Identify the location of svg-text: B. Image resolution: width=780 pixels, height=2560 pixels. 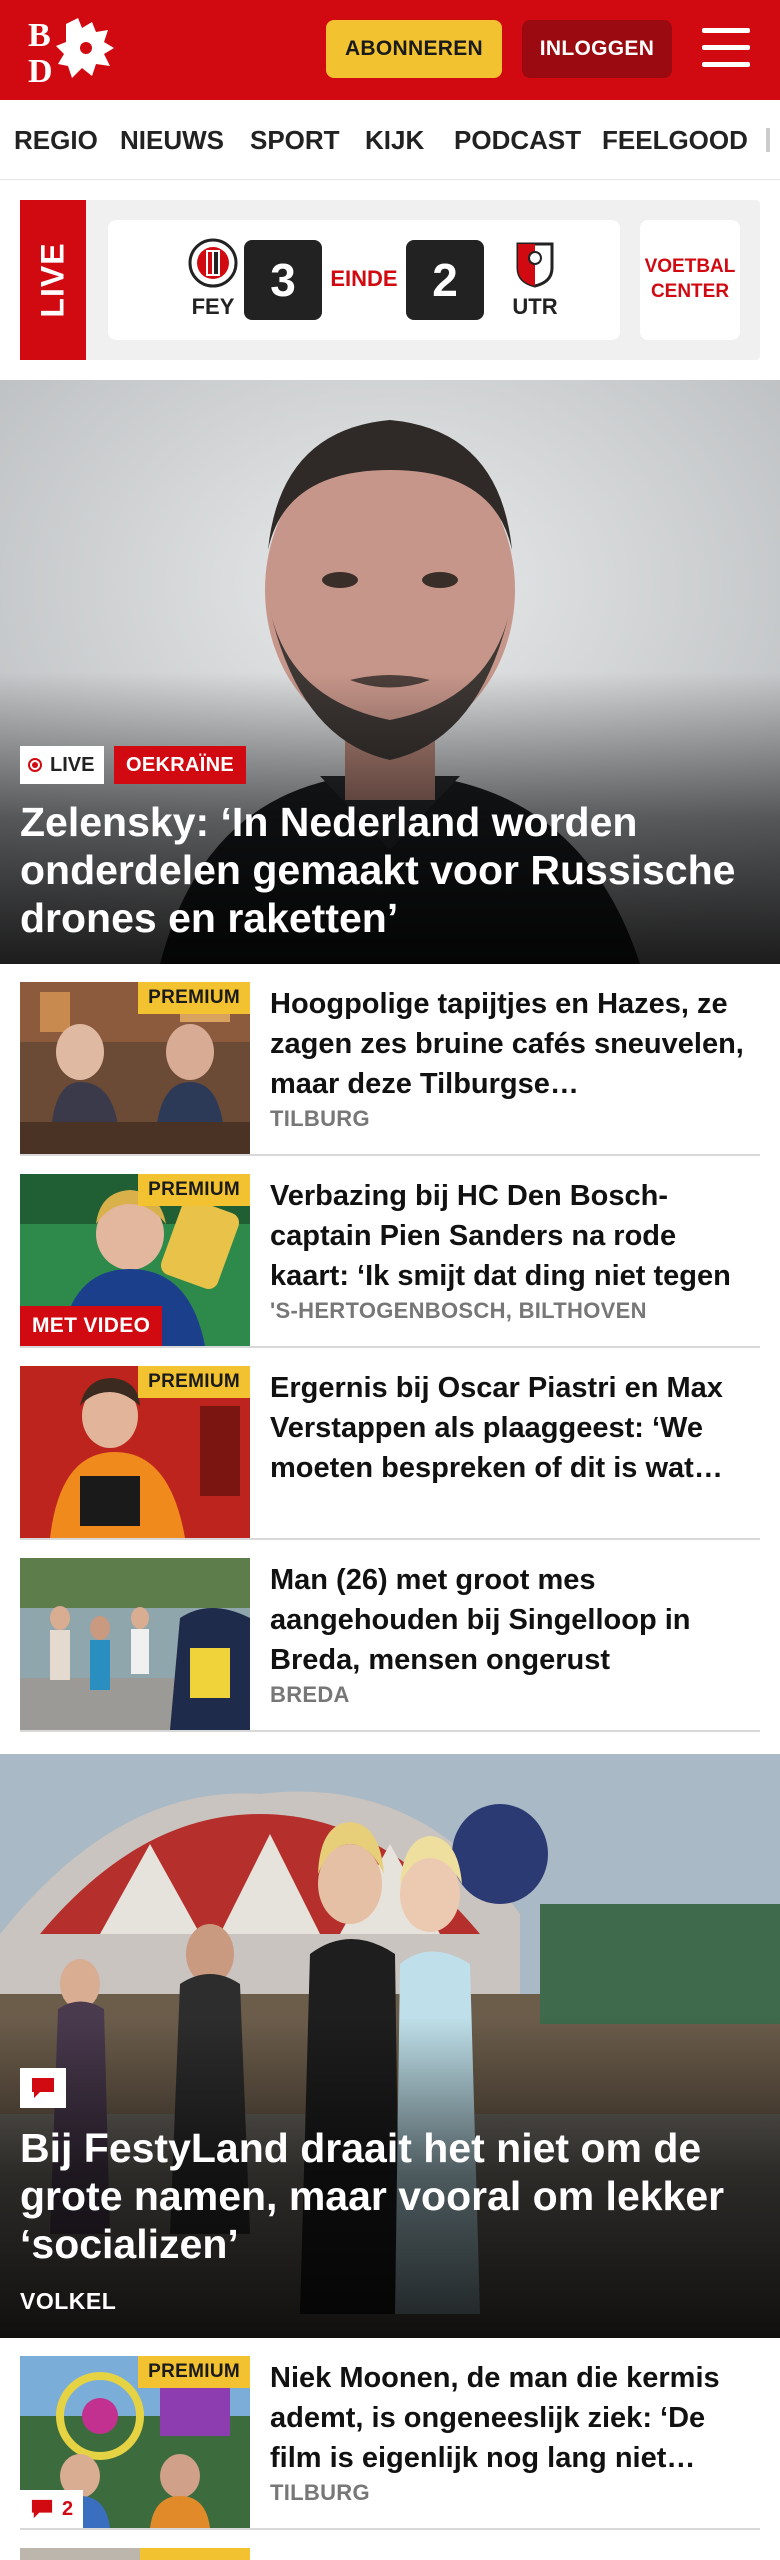
(39, 35).